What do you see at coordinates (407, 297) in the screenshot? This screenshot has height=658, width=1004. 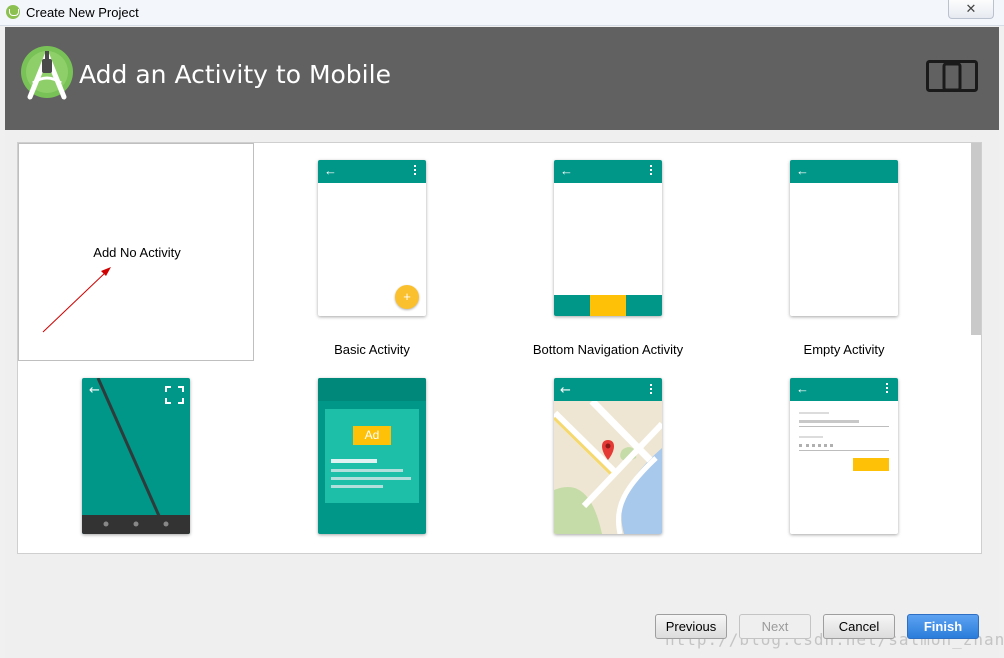 I see `fab-icon: +` at bounding box center [407, 297].